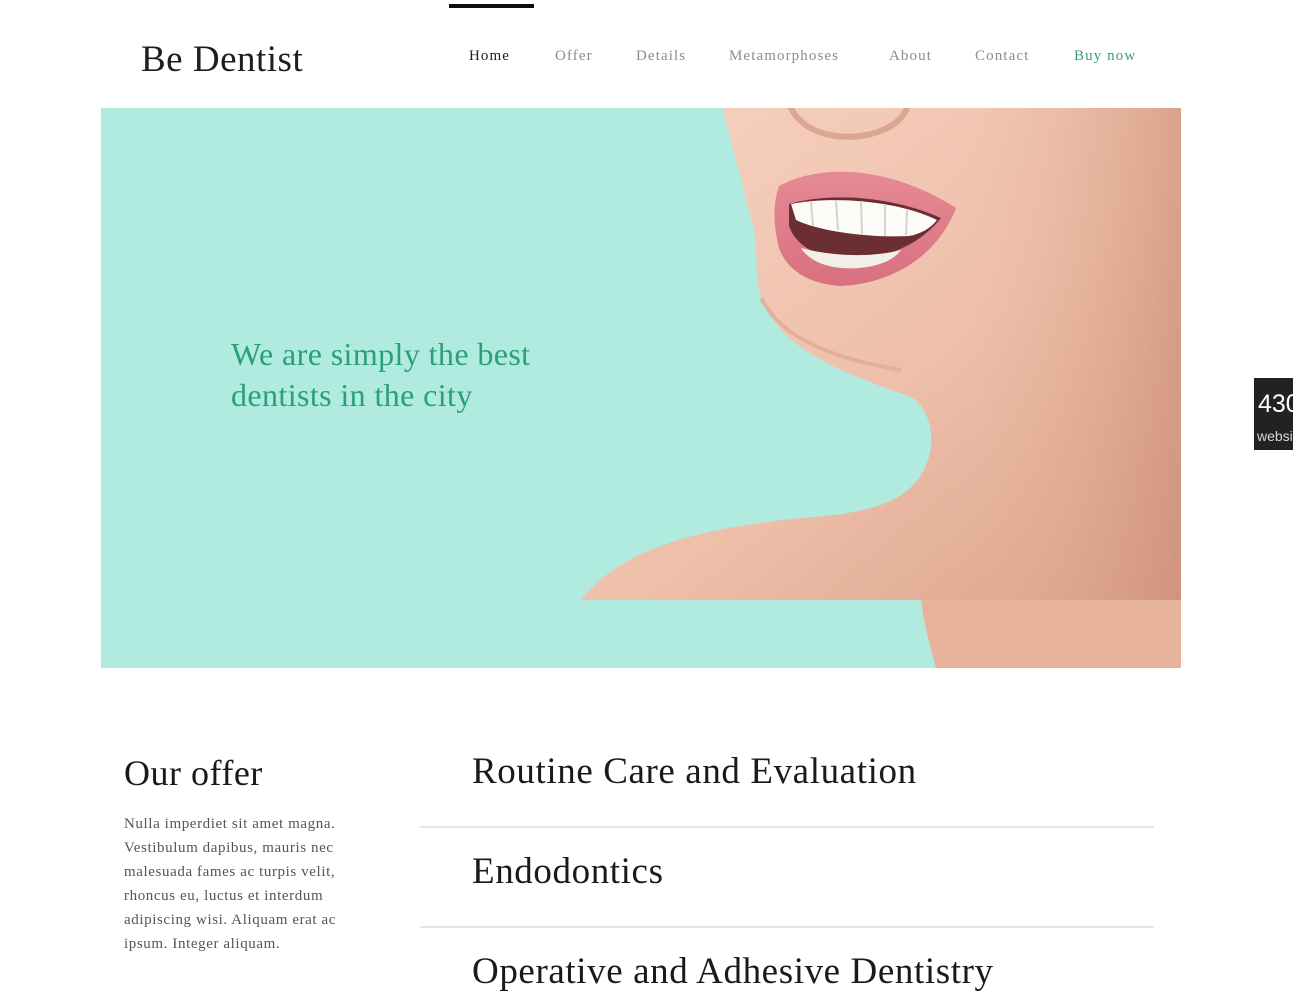 This screenshot has width=1293, height=1001. I want to click on nav-item-contact: Contact, so click(1002, 56).